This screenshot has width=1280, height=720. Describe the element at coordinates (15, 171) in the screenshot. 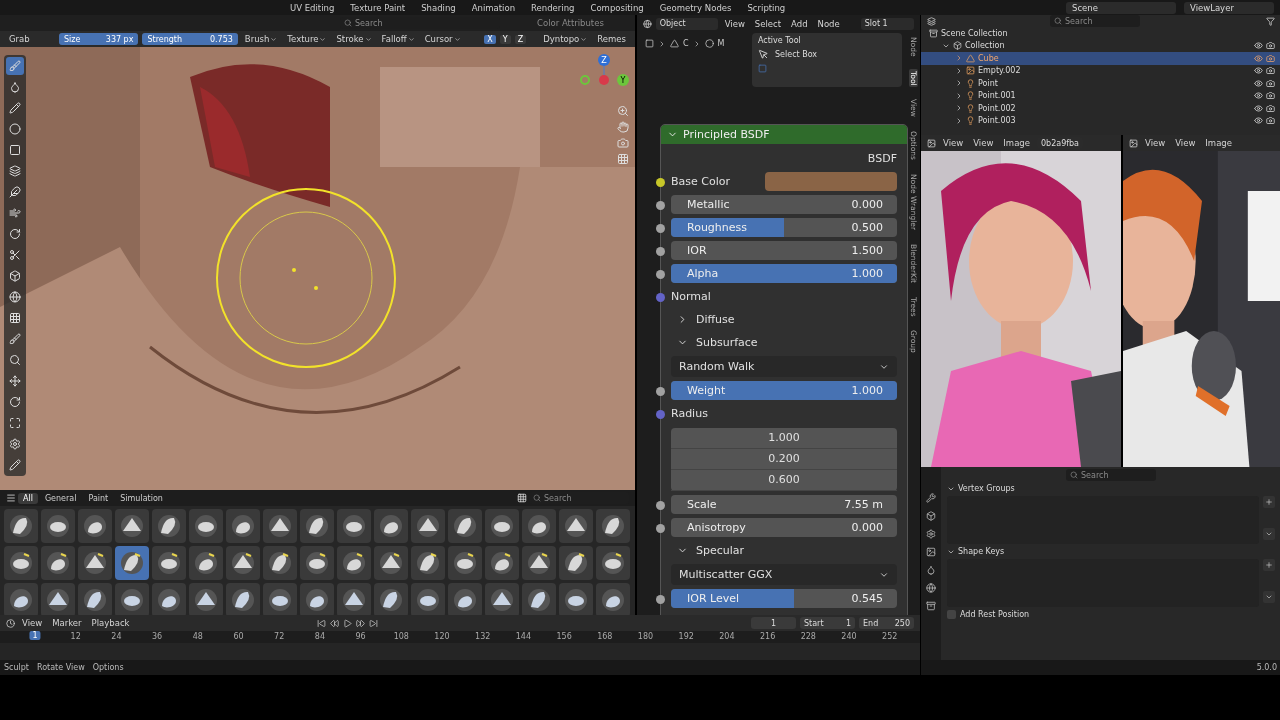

I see `layers-icon` at that location.